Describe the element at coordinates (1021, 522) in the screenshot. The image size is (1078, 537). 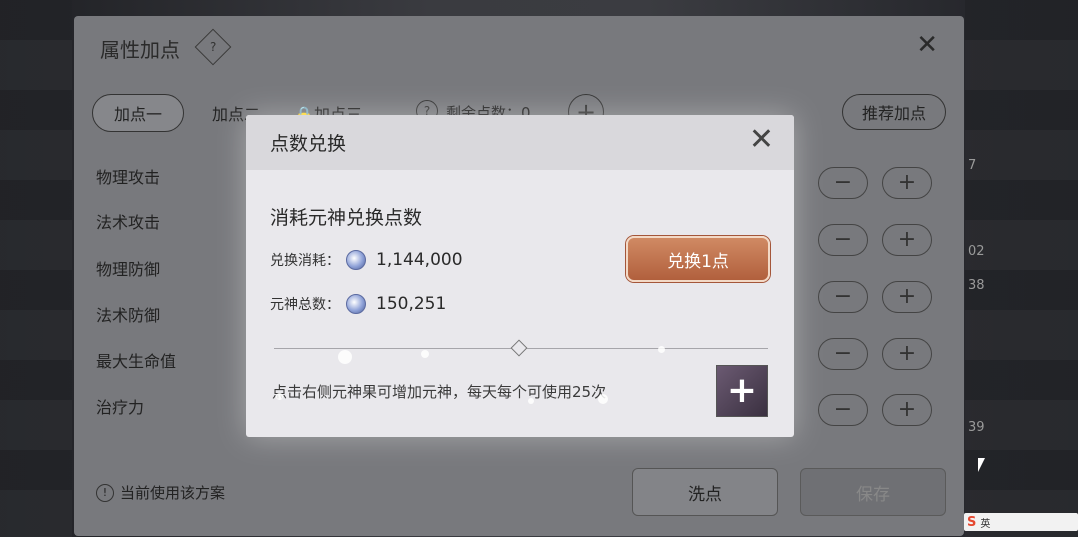
I see `ime-toolbar: S 英` at that location.